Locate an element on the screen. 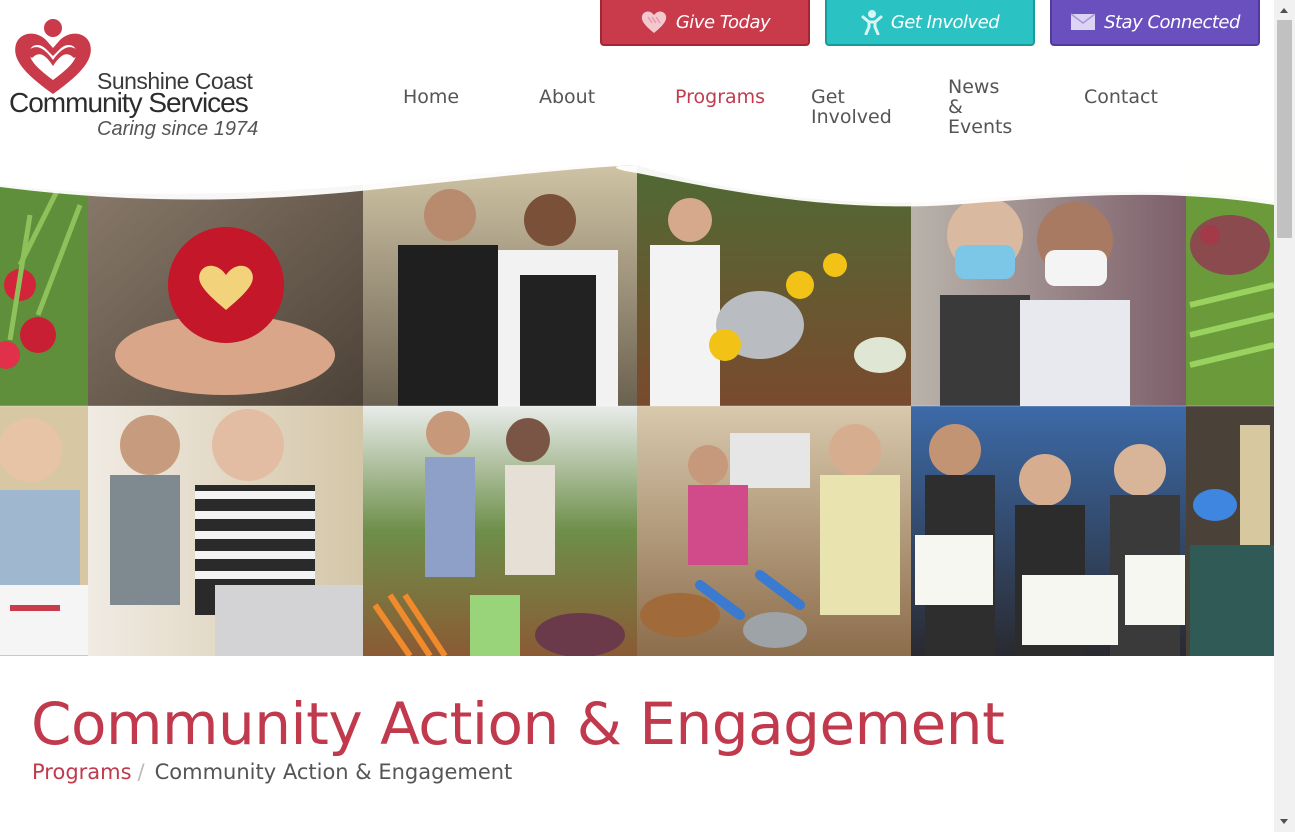 The width and height of the screenshot is (1295, 832). nav-about: About is located at coordinates (567, 97).